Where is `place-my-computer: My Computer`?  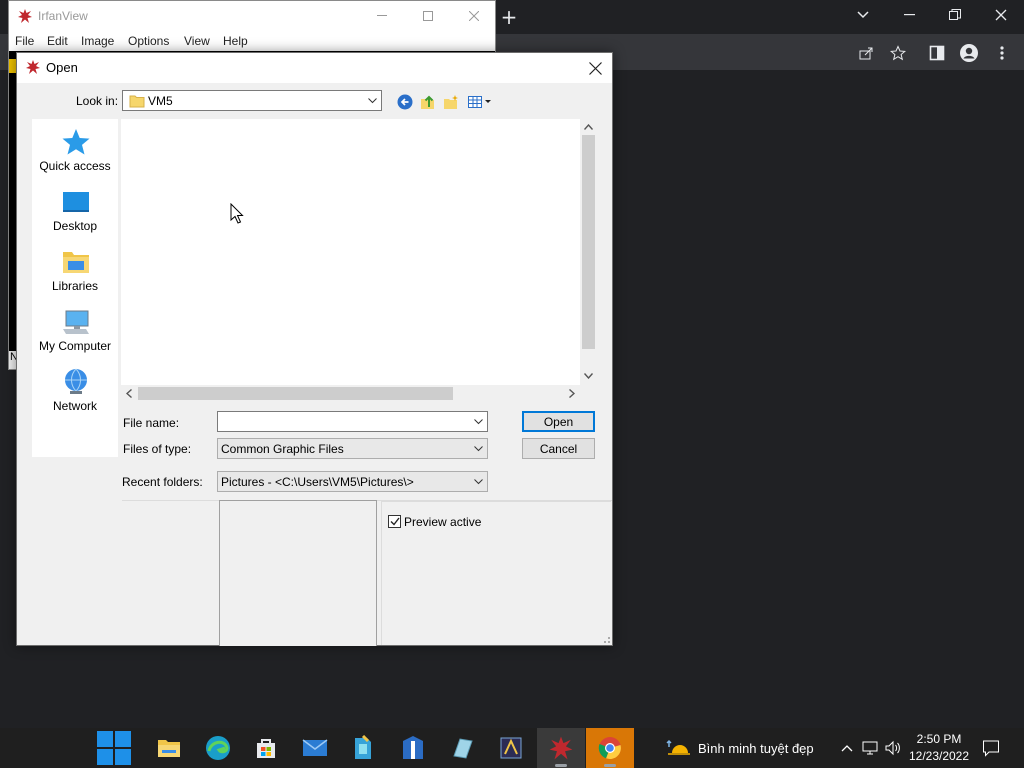
place-my-computer: My Computer is located at coordinates (75, 328).